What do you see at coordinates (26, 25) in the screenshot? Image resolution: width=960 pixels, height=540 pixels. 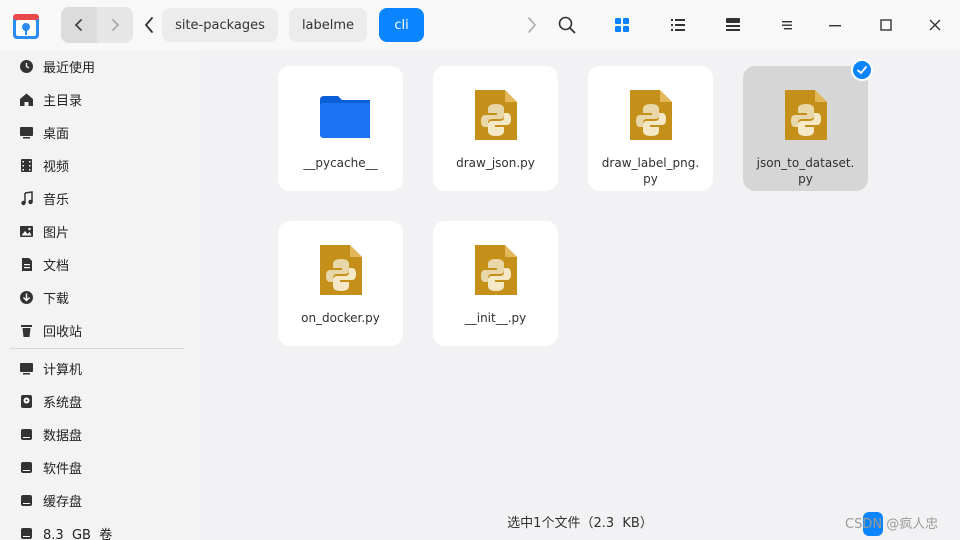 I see `file-manager-icon` at bounding box center [26, 25].